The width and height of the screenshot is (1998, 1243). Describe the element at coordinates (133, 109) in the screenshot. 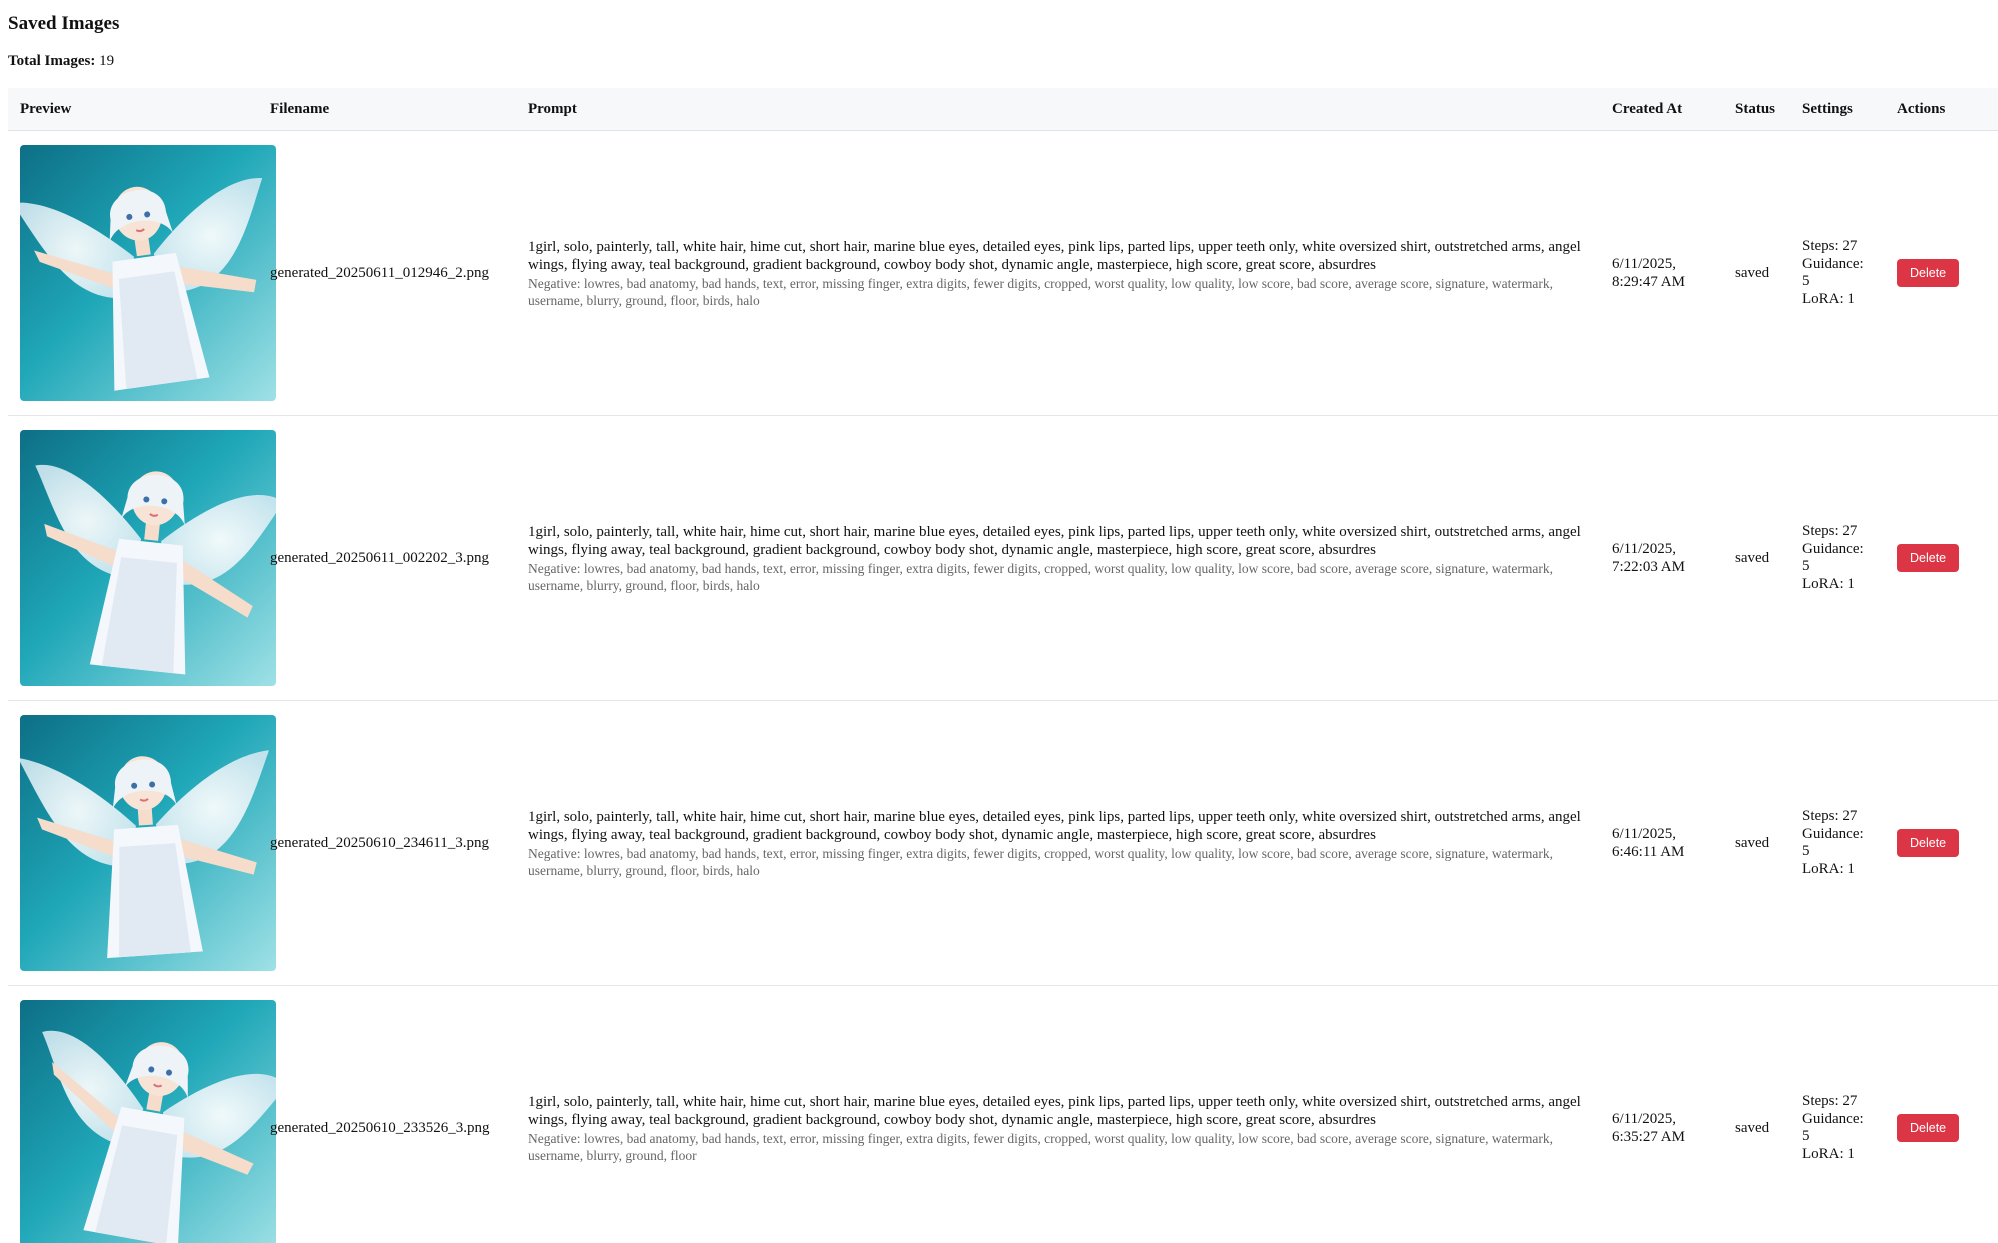

I see `column-header-preview: Preview` at that location.